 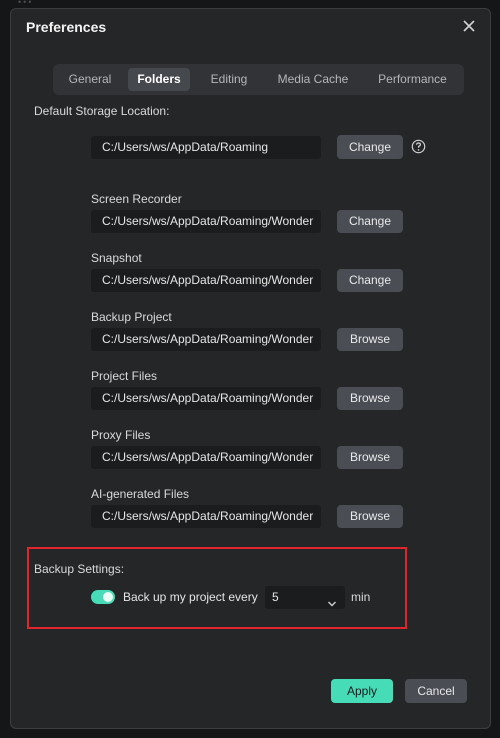 I want to click on tab-editing: Editing, so click(x=229, y=79).